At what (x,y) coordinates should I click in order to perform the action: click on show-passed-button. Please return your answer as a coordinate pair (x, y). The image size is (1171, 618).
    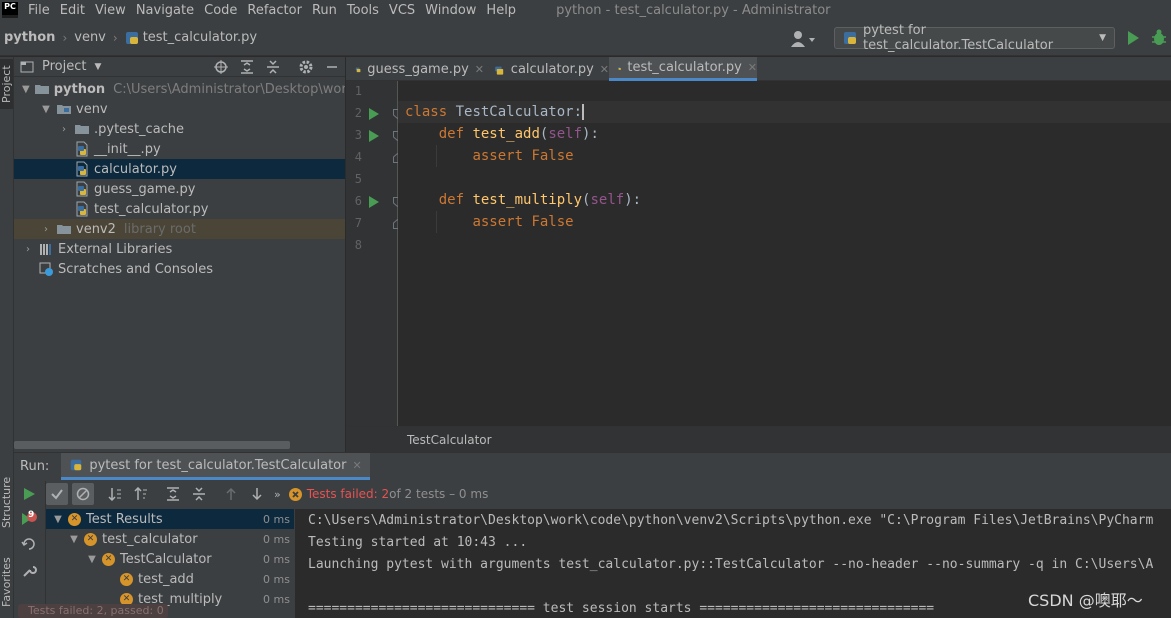
    Looking at the image, I should click on (57, 494).